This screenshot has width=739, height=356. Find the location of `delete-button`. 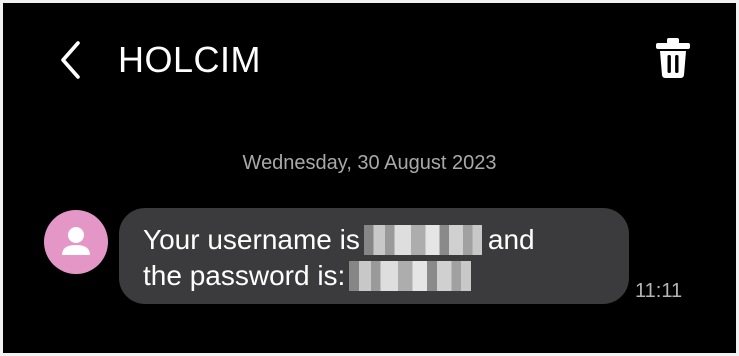

delete-button is located at coordinates (673, 58).